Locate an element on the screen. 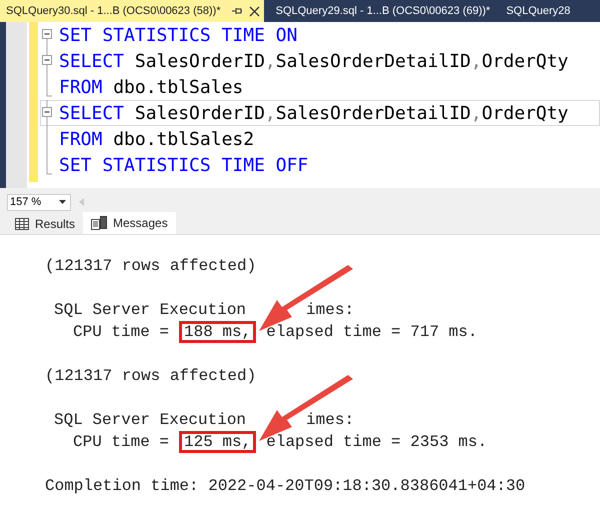  document-icon is located at coordinates (99, 223).